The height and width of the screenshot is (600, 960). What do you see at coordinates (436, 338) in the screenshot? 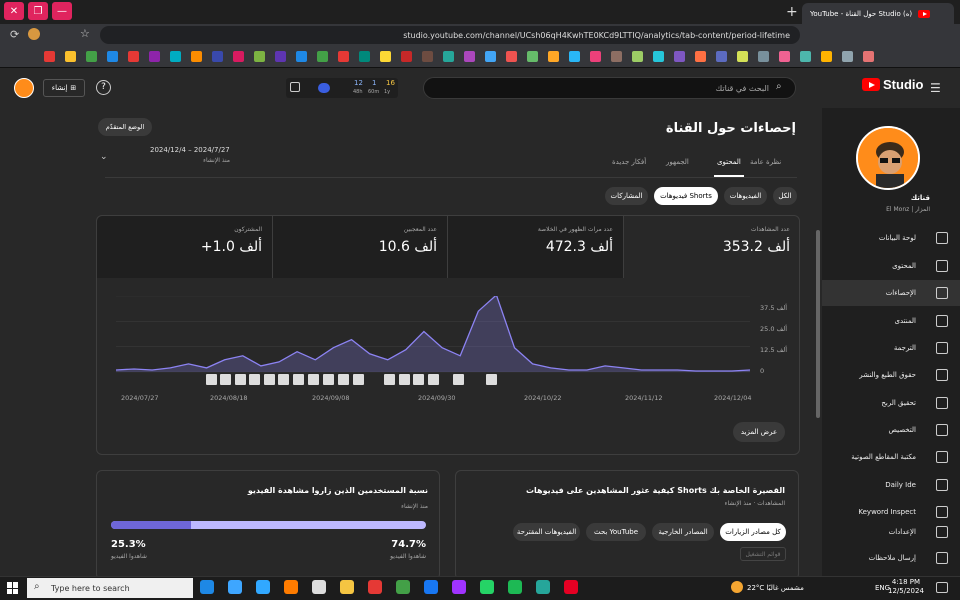
I see `views-line-chart` at bounding box center [436, 338].